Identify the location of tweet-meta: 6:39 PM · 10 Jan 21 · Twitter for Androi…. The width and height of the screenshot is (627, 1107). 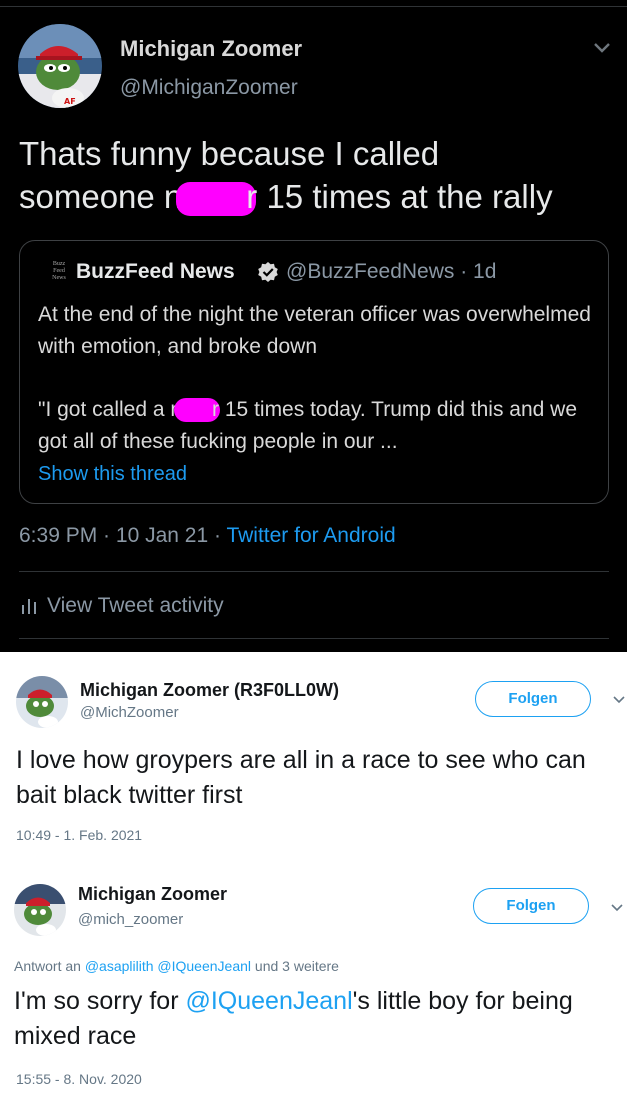
(207, 536).